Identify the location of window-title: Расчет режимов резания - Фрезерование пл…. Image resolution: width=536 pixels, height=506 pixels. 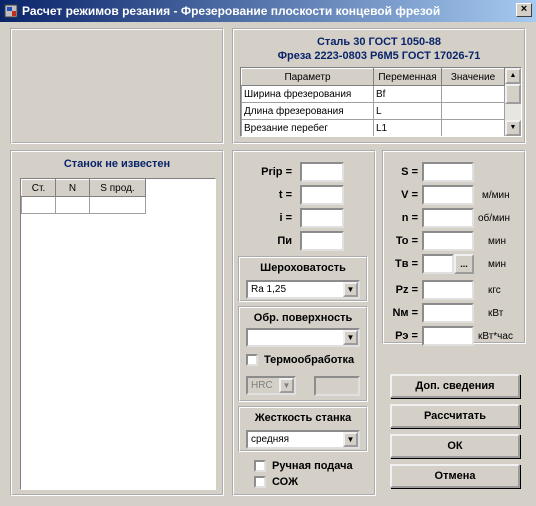
(231, 11).